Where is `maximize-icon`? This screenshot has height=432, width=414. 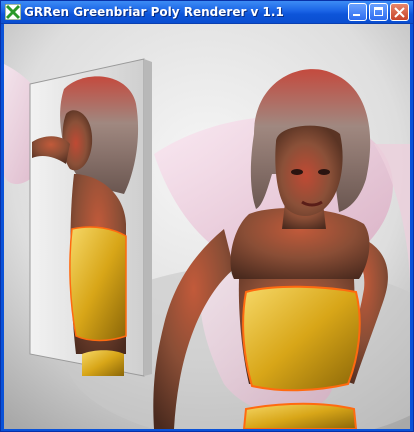 maximize-icon is located at coordinates (378, 11).